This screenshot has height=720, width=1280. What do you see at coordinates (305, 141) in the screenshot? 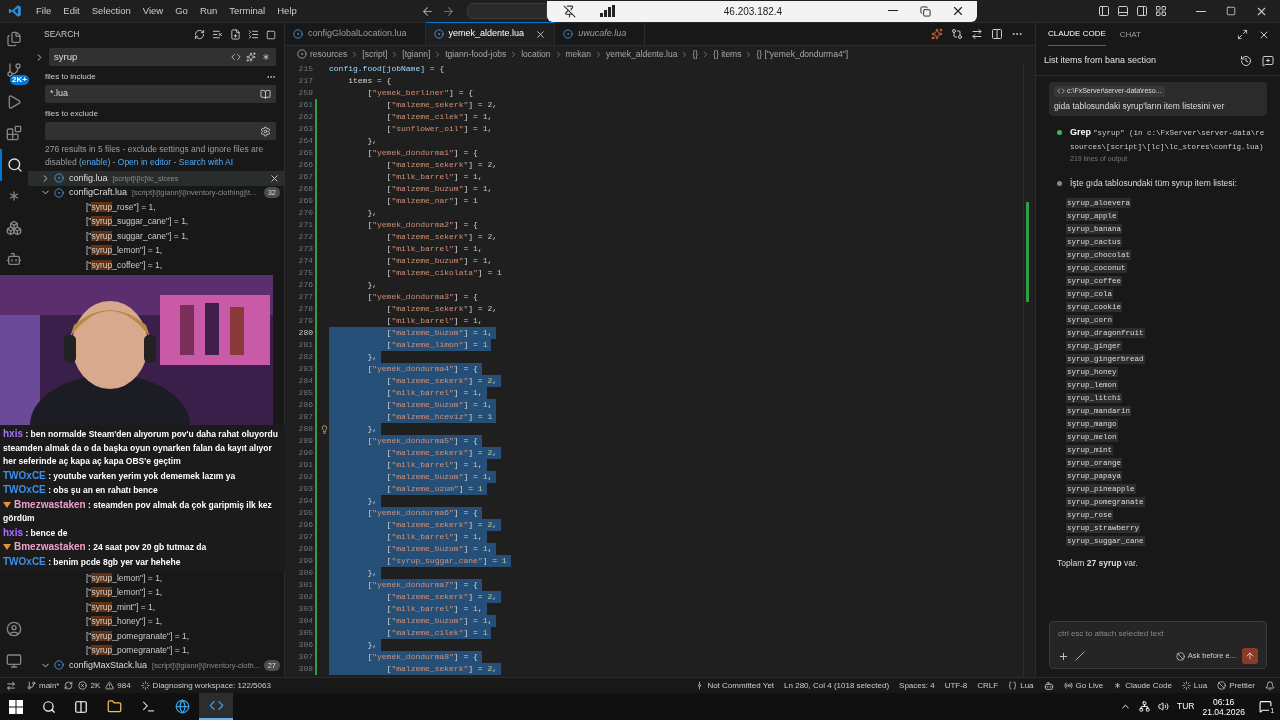
I see `line-number: 264` at bounding box center [305, 141].